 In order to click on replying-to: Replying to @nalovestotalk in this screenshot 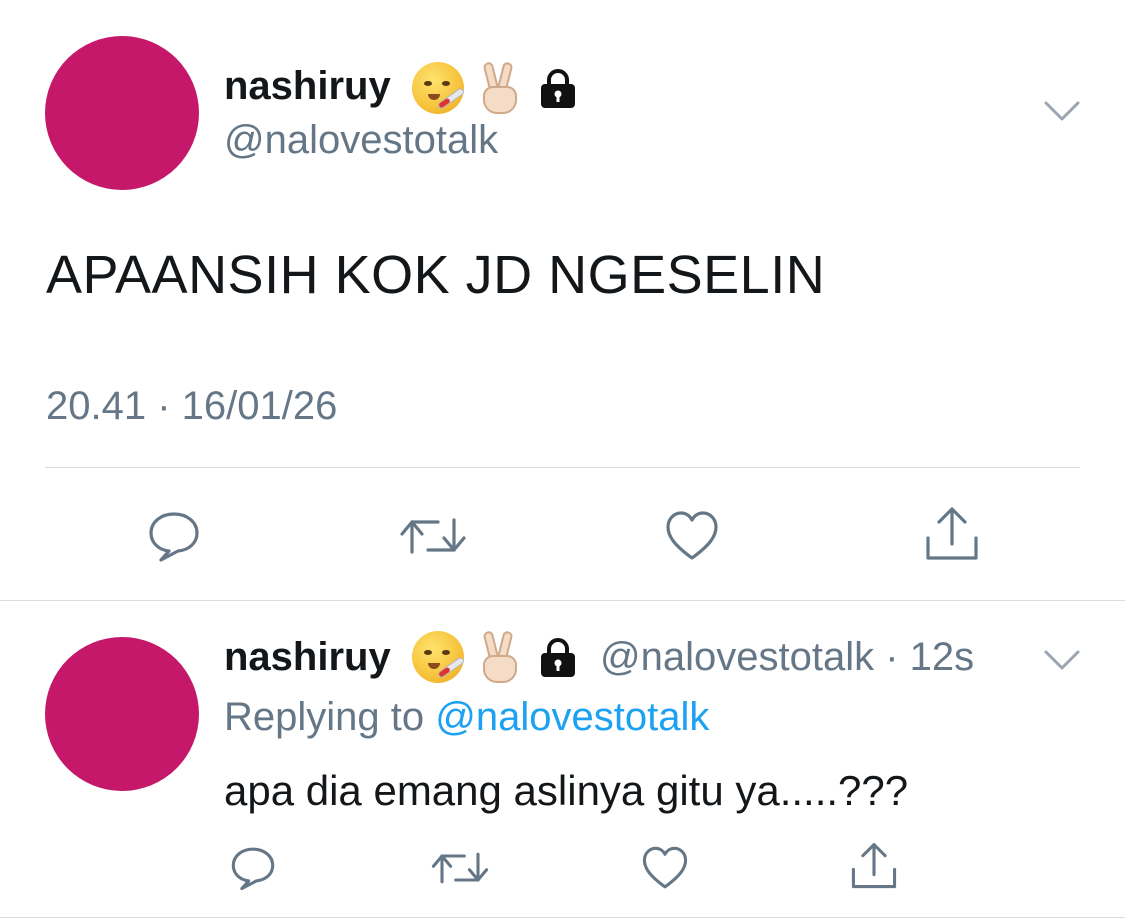, I will do `click(466, 717)`.